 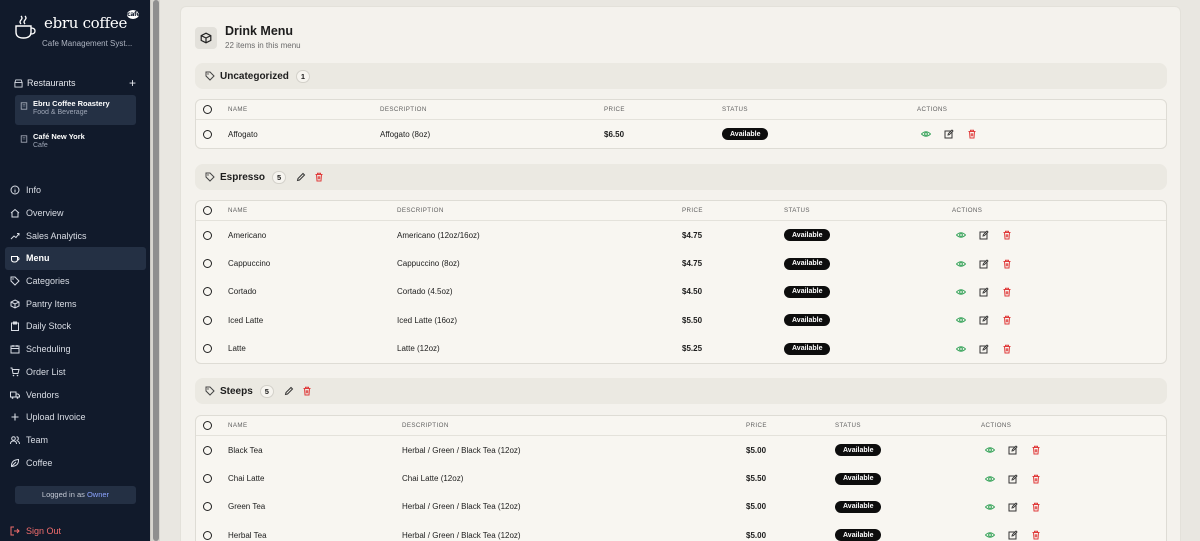 What do you see at coordinates (75, 258) in the screenshot?
I see `nav-item-menu: Menu` at bounding box center [75, 258].